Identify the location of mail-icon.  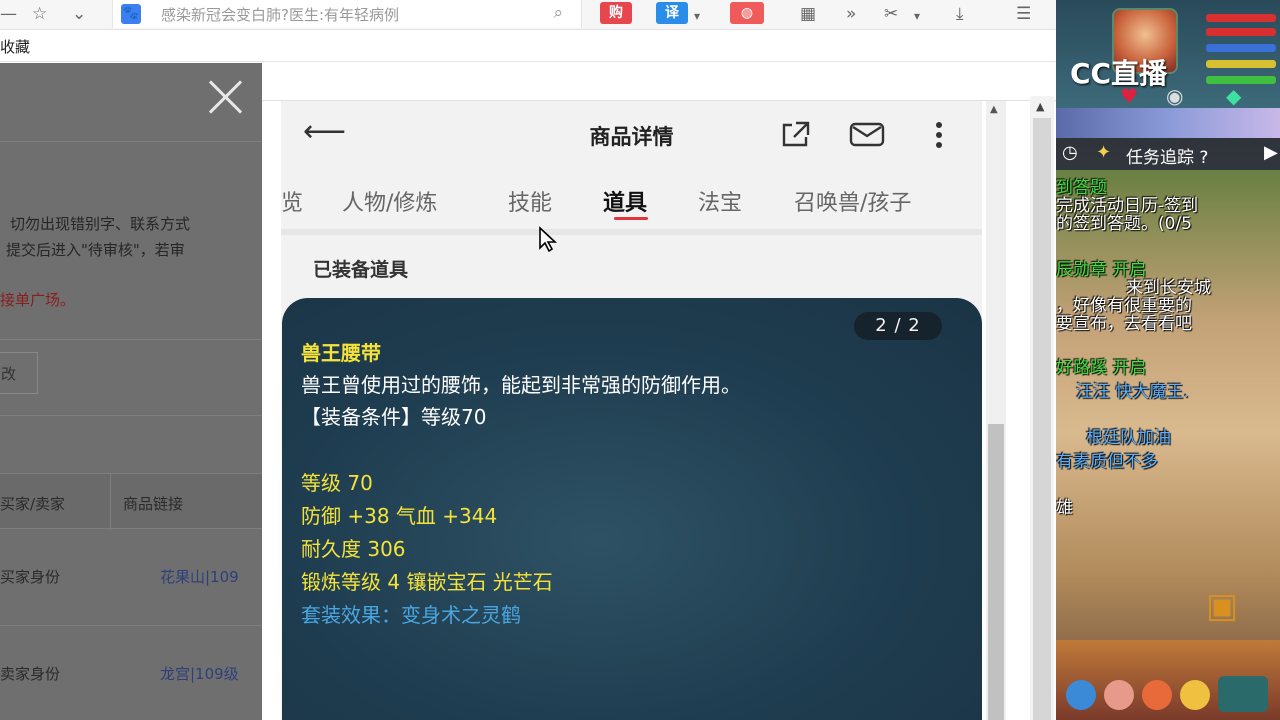
(867, 134).